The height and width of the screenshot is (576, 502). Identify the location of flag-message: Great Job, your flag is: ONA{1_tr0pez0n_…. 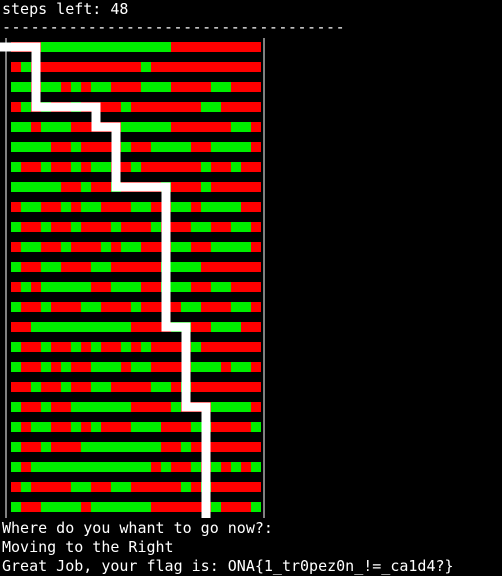
(228, 566).